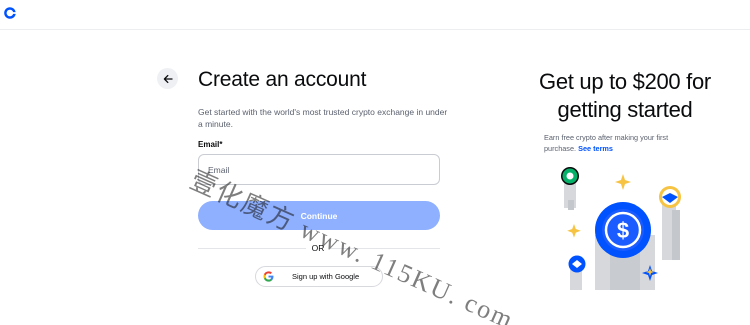  I want to click on page-title: Create an account, so click(282, 79).